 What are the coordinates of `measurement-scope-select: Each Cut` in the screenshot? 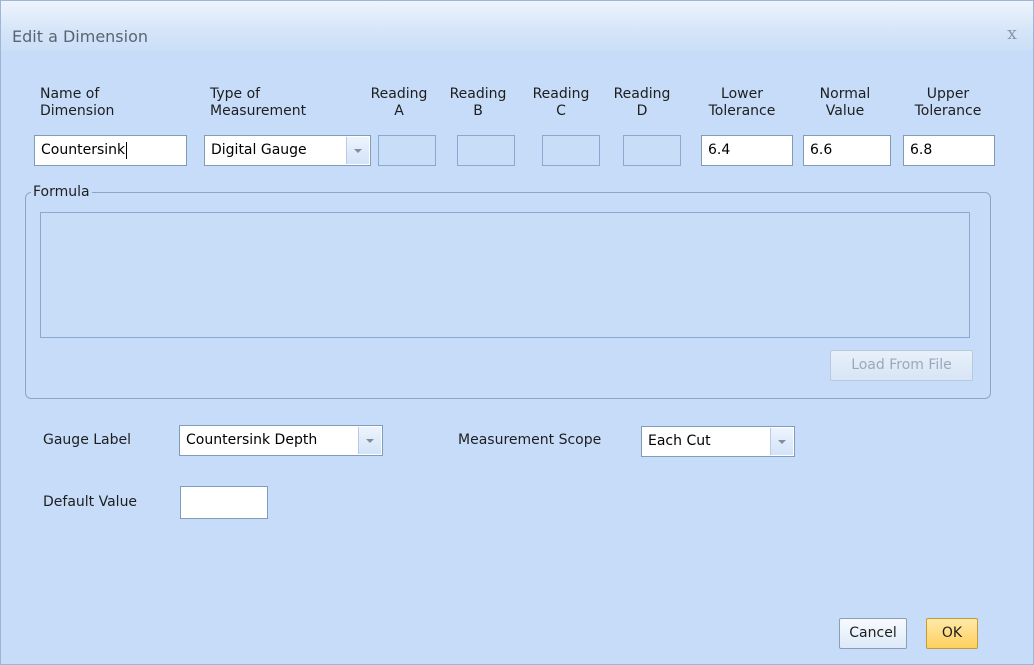 It's located at (718, 441).